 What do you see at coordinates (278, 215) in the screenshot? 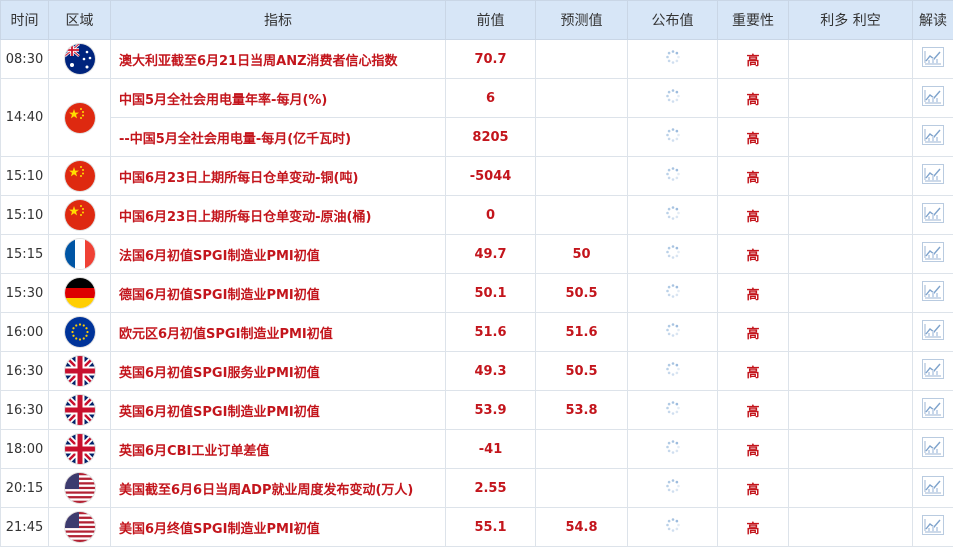
I see `row-indicator-link: 中国6月23日上期所每日仓单变动-原油(桶)` at bounding box center [278, 215].